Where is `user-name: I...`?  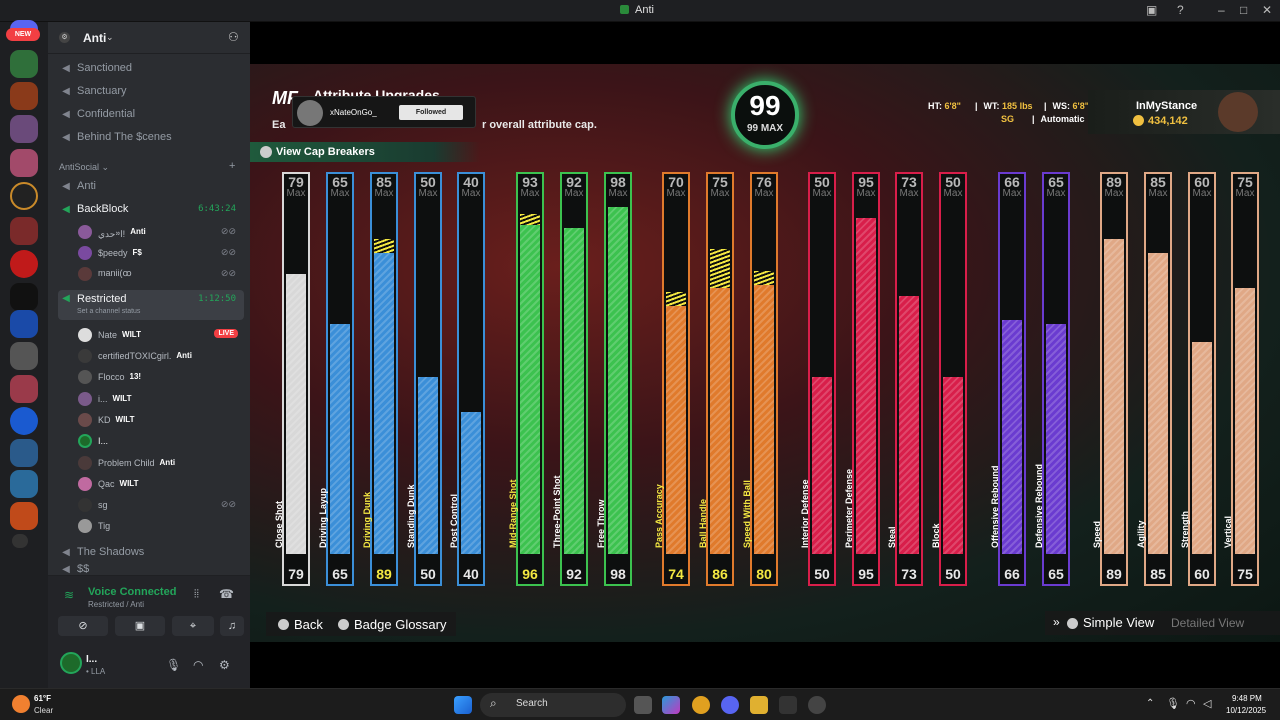 user-name: I... is located at coordinates (91, 659).